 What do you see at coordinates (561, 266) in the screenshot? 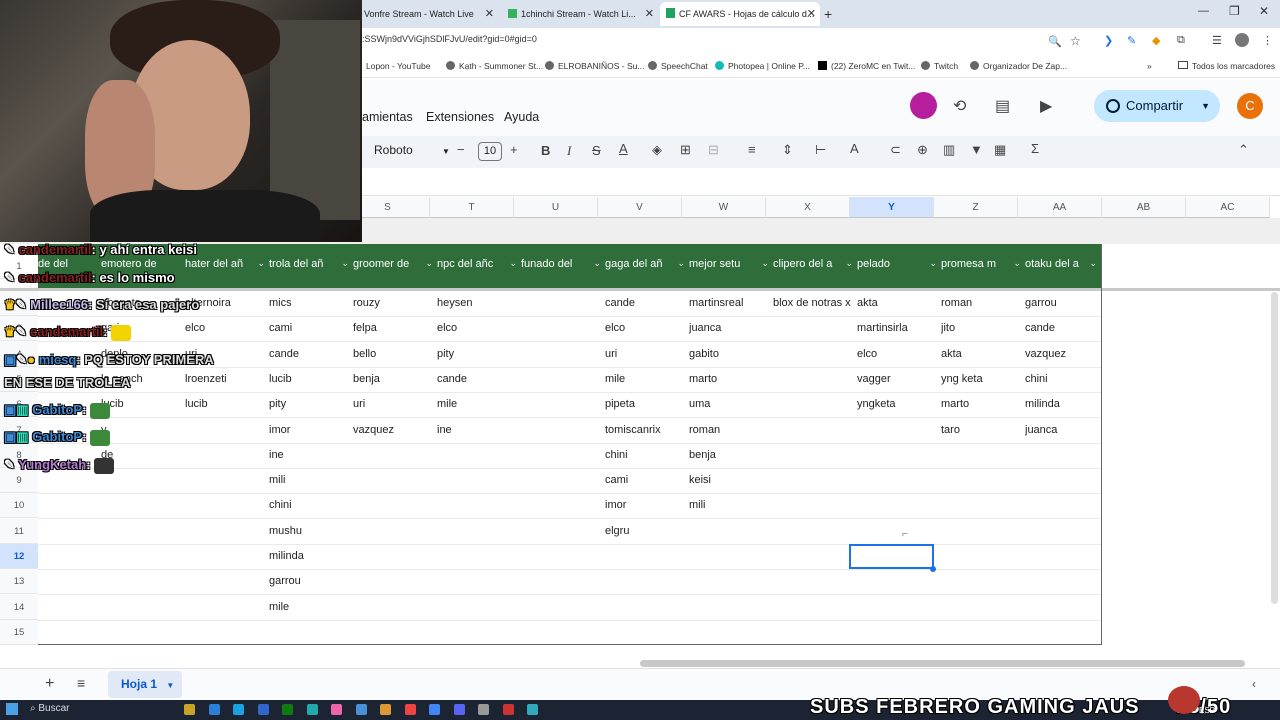
I see `header-cell: funado del ⌄` at bounding box center [561, 266].